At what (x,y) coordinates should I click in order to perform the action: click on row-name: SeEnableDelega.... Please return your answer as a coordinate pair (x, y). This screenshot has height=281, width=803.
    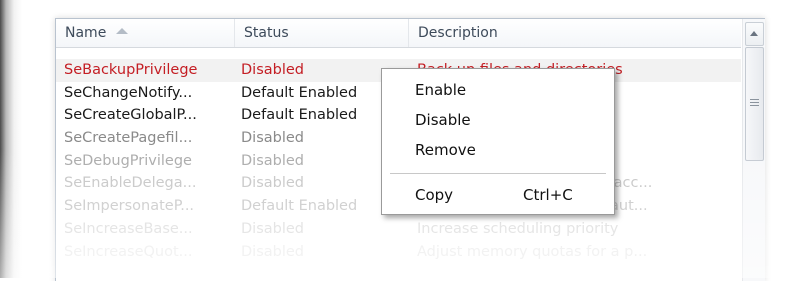
    Looking at the image, I should click on (130, 183).